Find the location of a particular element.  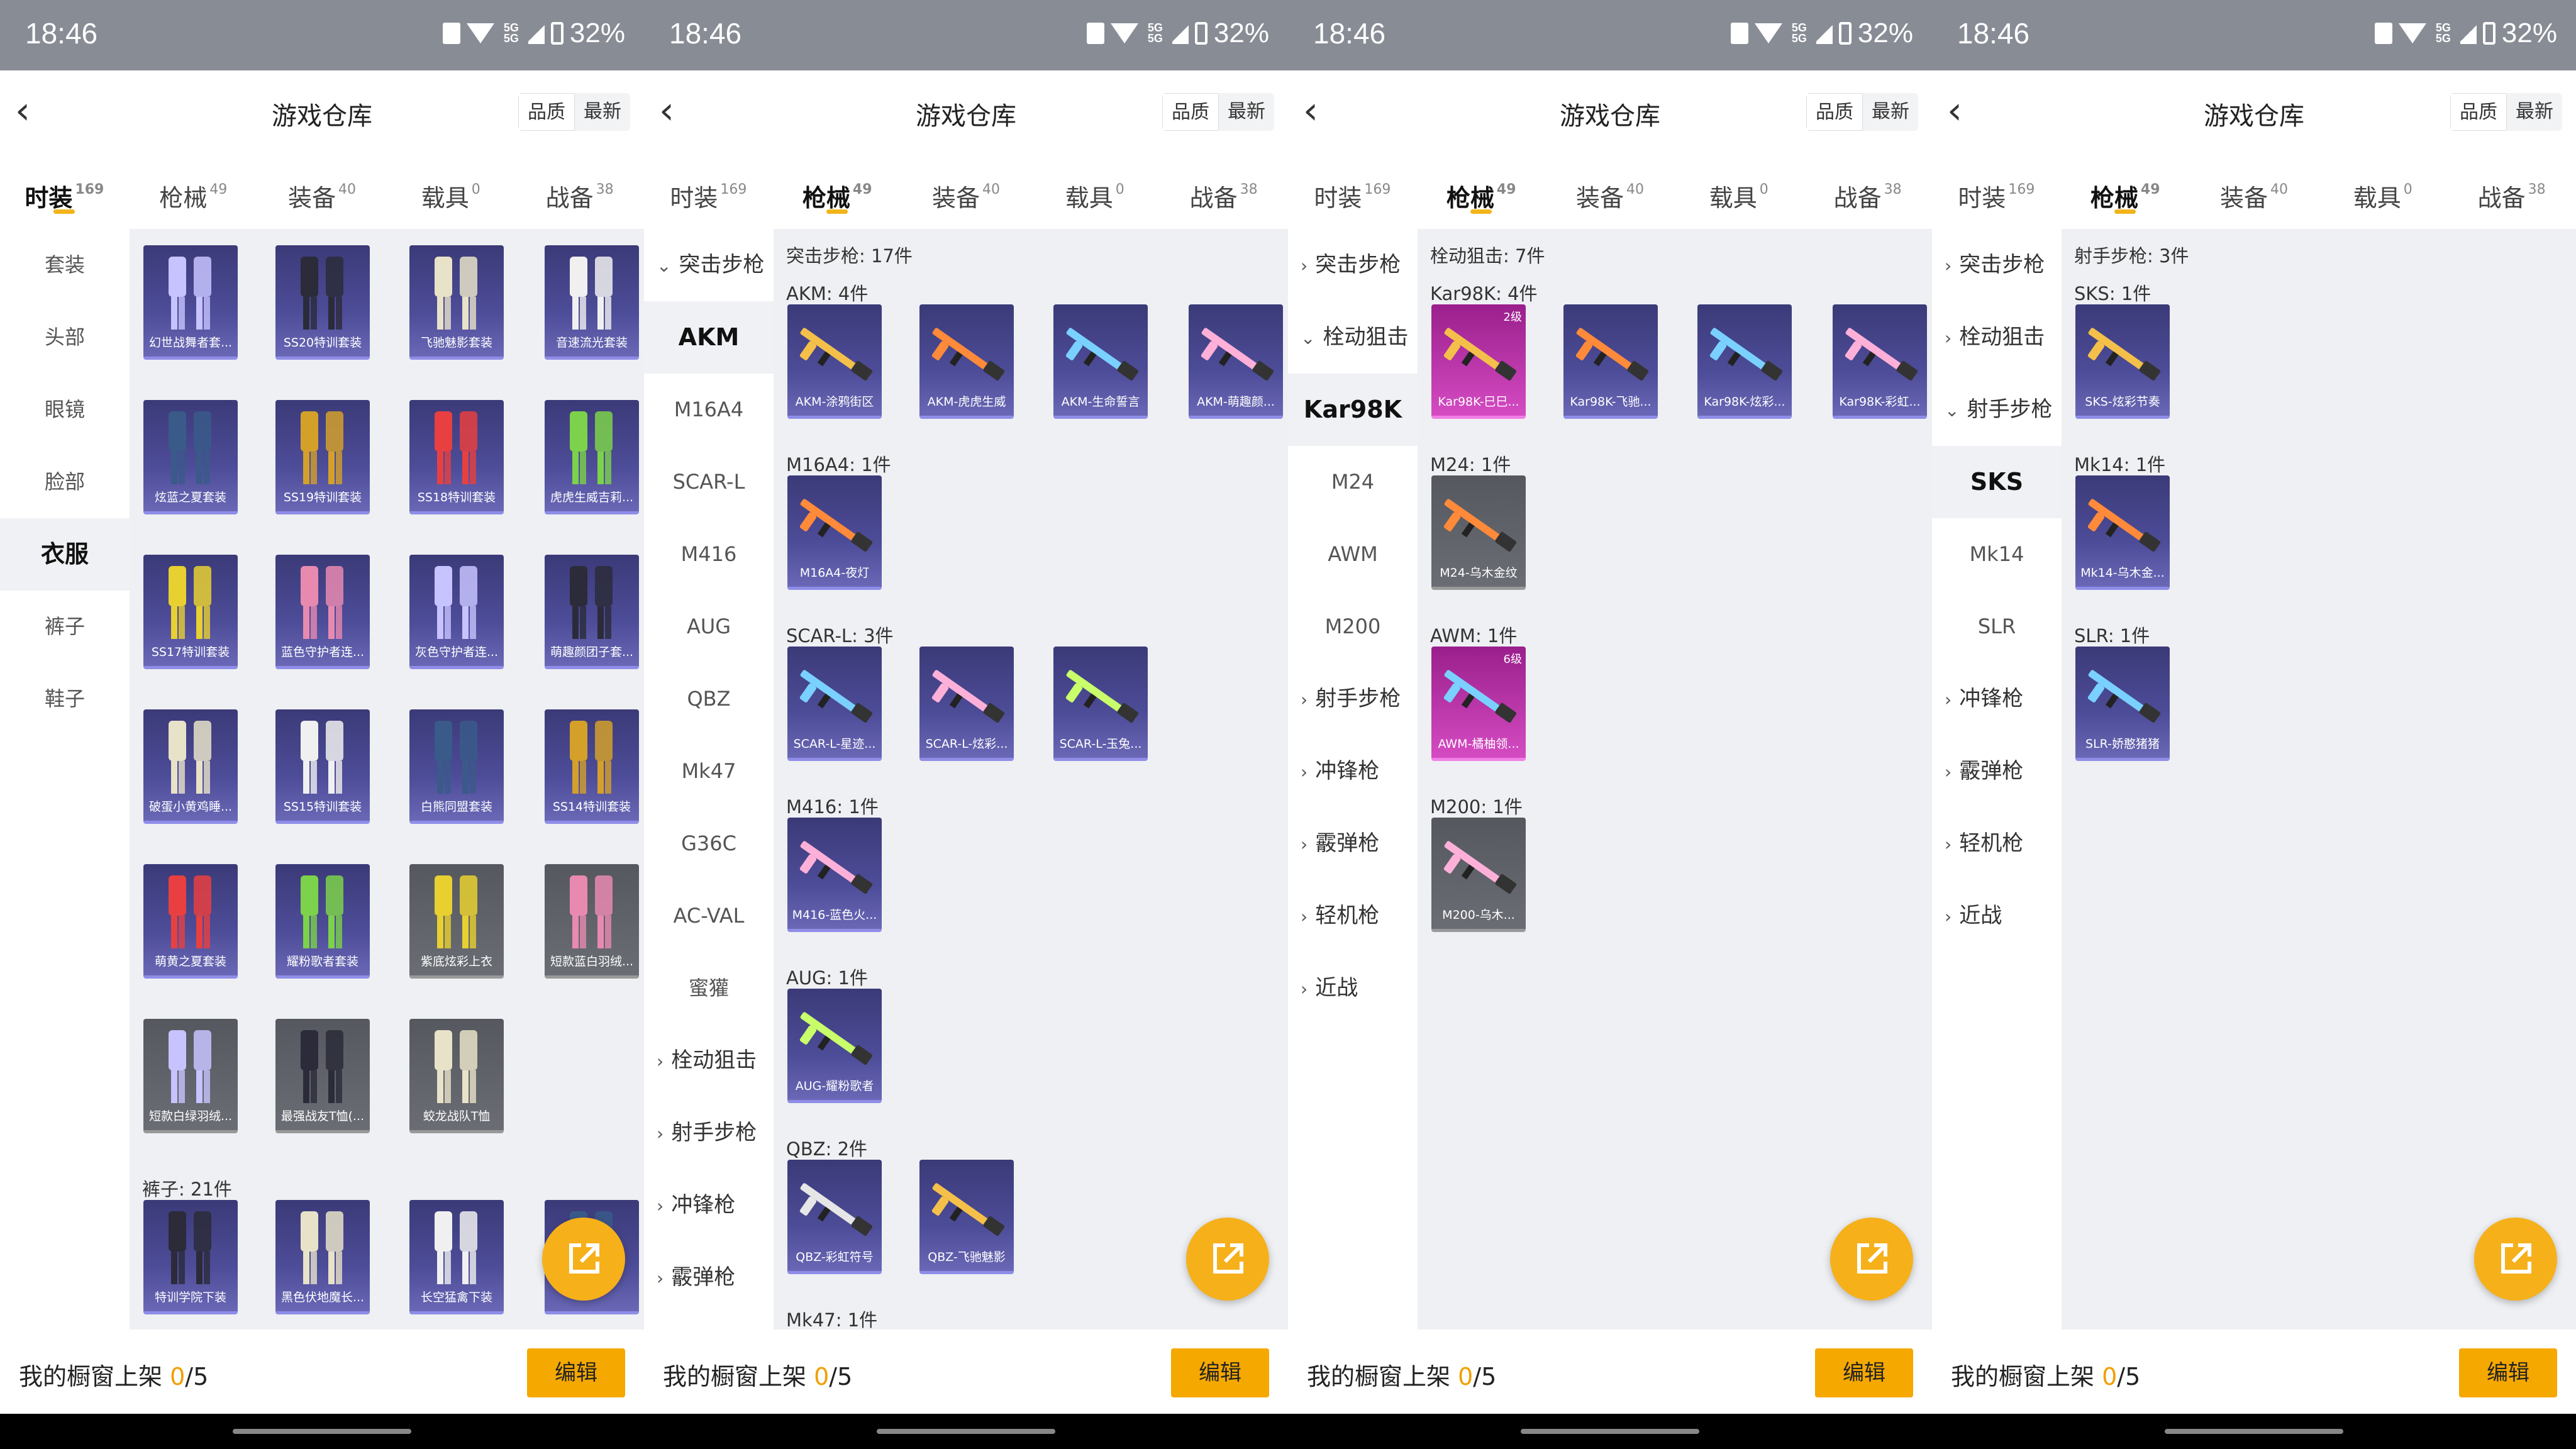

sidebar-category: › 射手步枪 is located at coordinates (709, 1133).